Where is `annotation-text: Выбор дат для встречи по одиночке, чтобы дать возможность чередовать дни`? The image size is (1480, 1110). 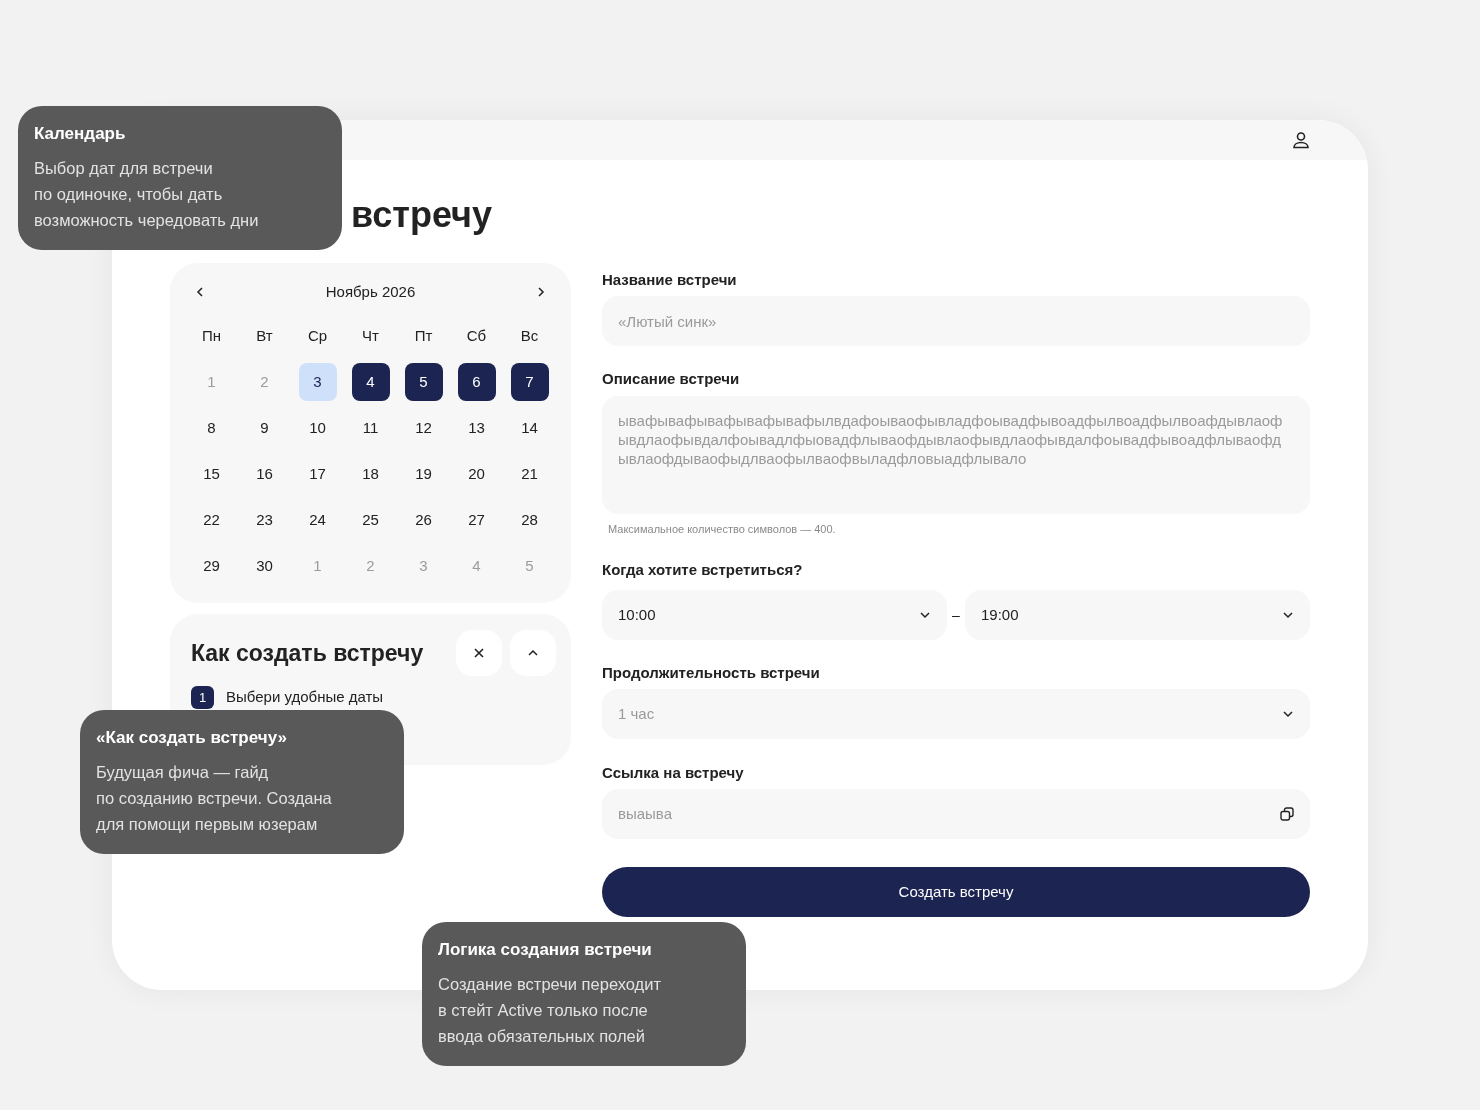 annotation-text: Выбор дат для встречи по одиночке, чтобы дать возможность чередовать дни is located at coordinates (147, 194).